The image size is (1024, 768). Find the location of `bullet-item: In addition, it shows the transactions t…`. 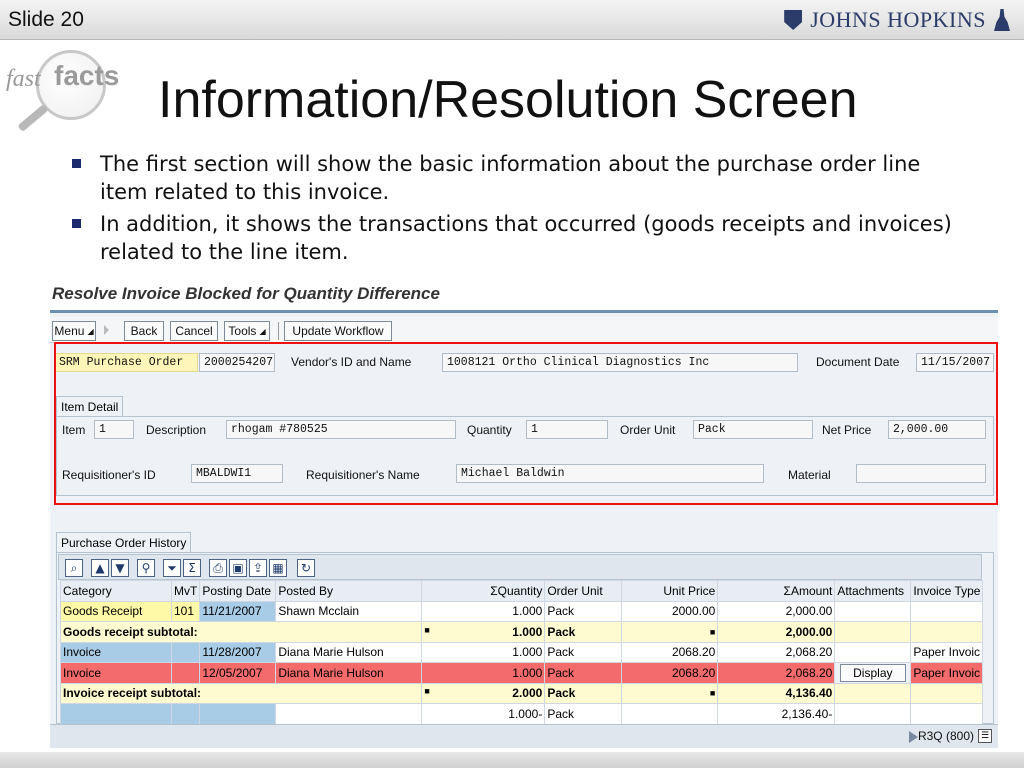

bullet-item: In addition, it shows the transactions t… is located at coordinates (516, 238).